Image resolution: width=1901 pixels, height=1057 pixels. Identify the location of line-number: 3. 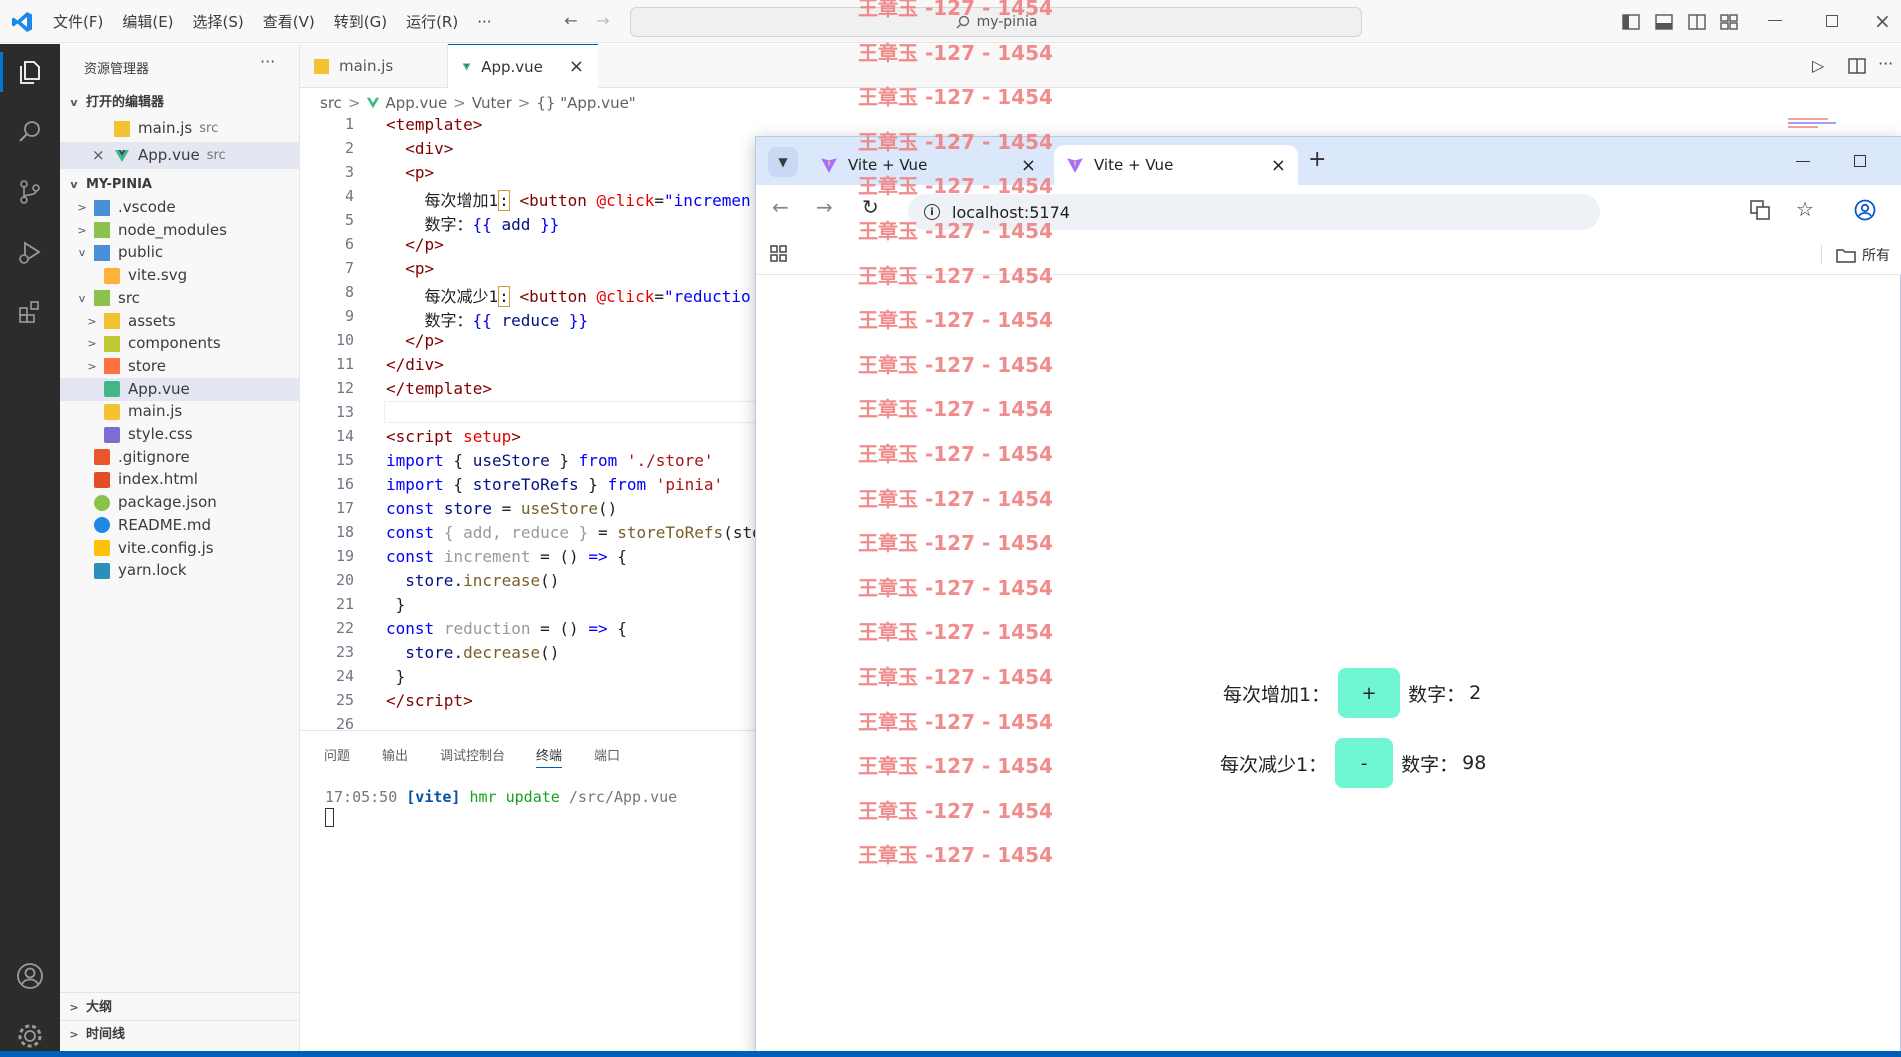
(349, 172).